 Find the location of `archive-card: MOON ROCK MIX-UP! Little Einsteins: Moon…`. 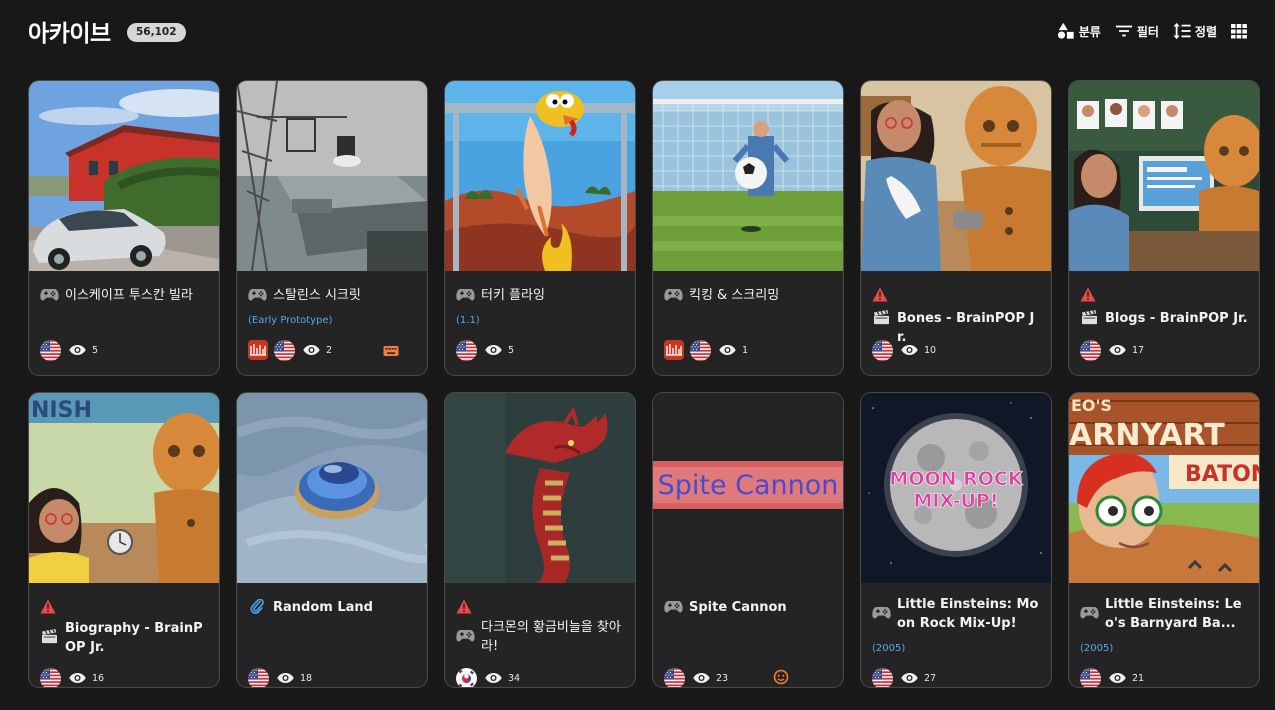

archive-card: MOON ROCK MIX-UP! Little Einsteins: Moon… is located at coordinates (956, 540).